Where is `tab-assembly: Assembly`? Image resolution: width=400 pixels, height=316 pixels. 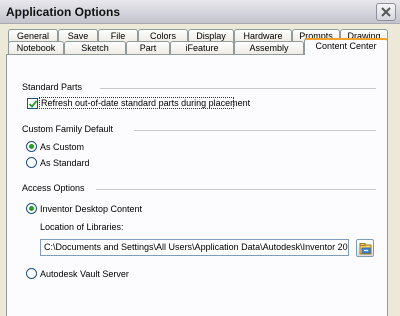
tab-assembly: Assembly is located at coordinates (269, 48).